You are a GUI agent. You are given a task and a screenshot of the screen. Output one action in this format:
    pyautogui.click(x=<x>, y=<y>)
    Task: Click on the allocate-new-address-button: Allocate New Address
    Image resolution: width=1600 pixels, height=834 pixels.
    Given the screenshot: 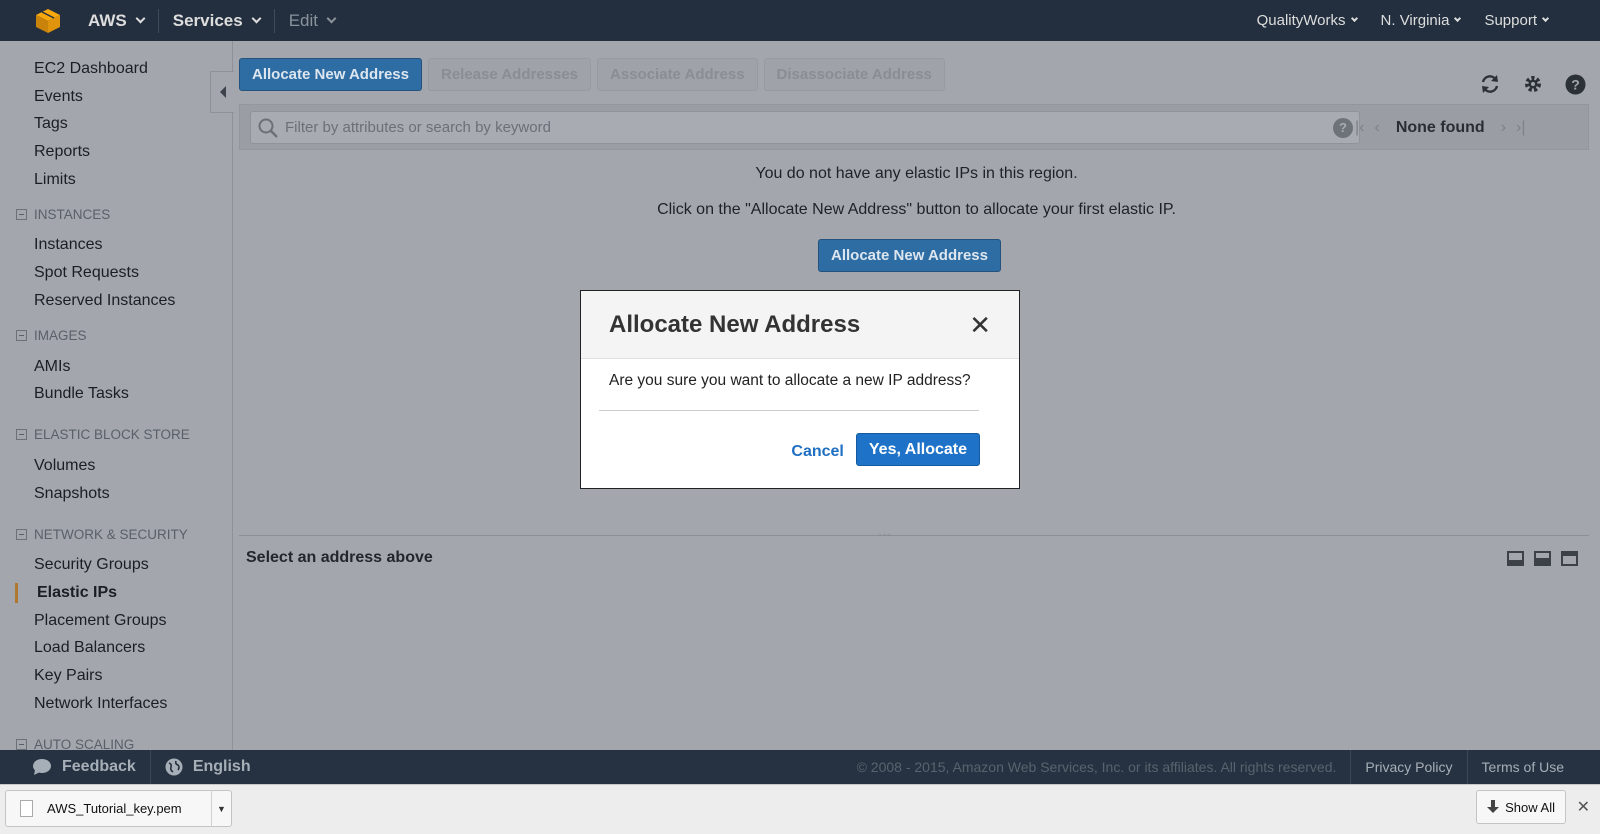 What is the action you would take?
    pyautogui.click(x=330, y=74)
    